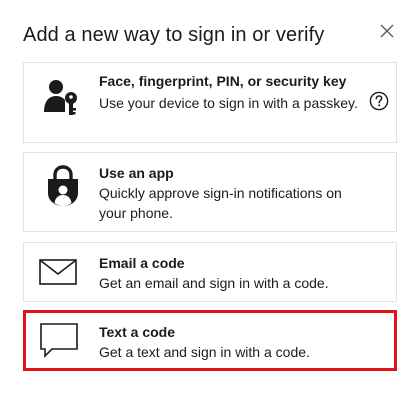 The image size is (419, 410). What do you see at coordinates (174, 35) in the screenshot?
I see `dialog-title: Add a new way to sign in or verify` at bounding box center [174, 35].